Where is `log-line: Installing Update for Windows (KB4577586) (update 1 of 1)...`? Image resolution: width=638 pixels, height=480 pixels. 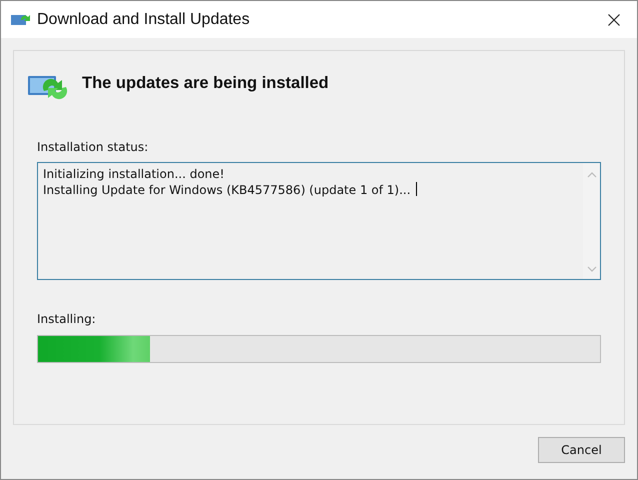
log-line: Installing Update for Windows (KB4577586) (update 1 of 1)... is located at coordinates (310, 190).